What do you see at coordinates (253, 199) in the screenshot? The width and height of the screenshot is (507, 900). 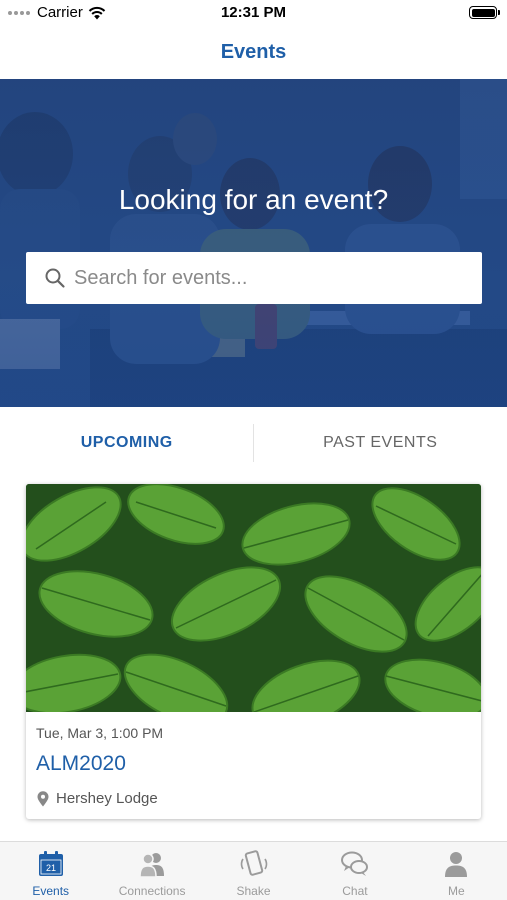 I see `hero-title: Looking for an event?` at bounding box center [253, 199].